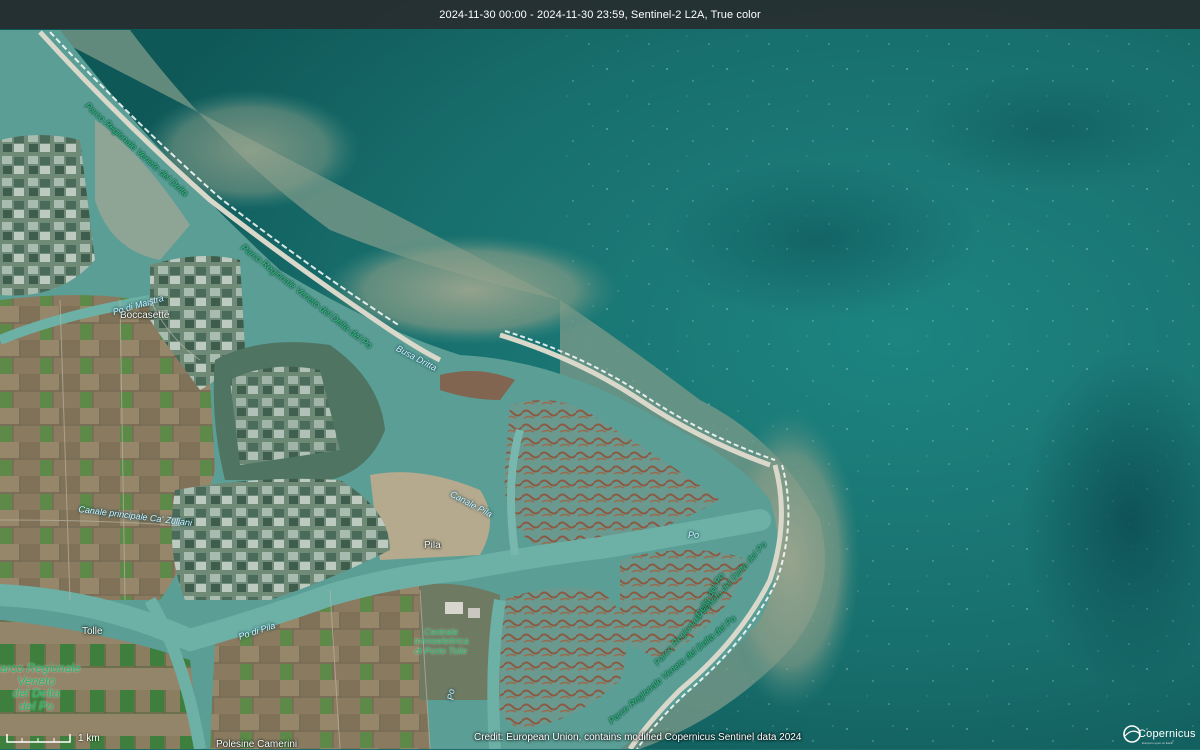 The height and width of the screenshot is (750, 1200). Describe the element at coordinates (496, 674) in the screenshot. I see `canal-branch-south` at that location.